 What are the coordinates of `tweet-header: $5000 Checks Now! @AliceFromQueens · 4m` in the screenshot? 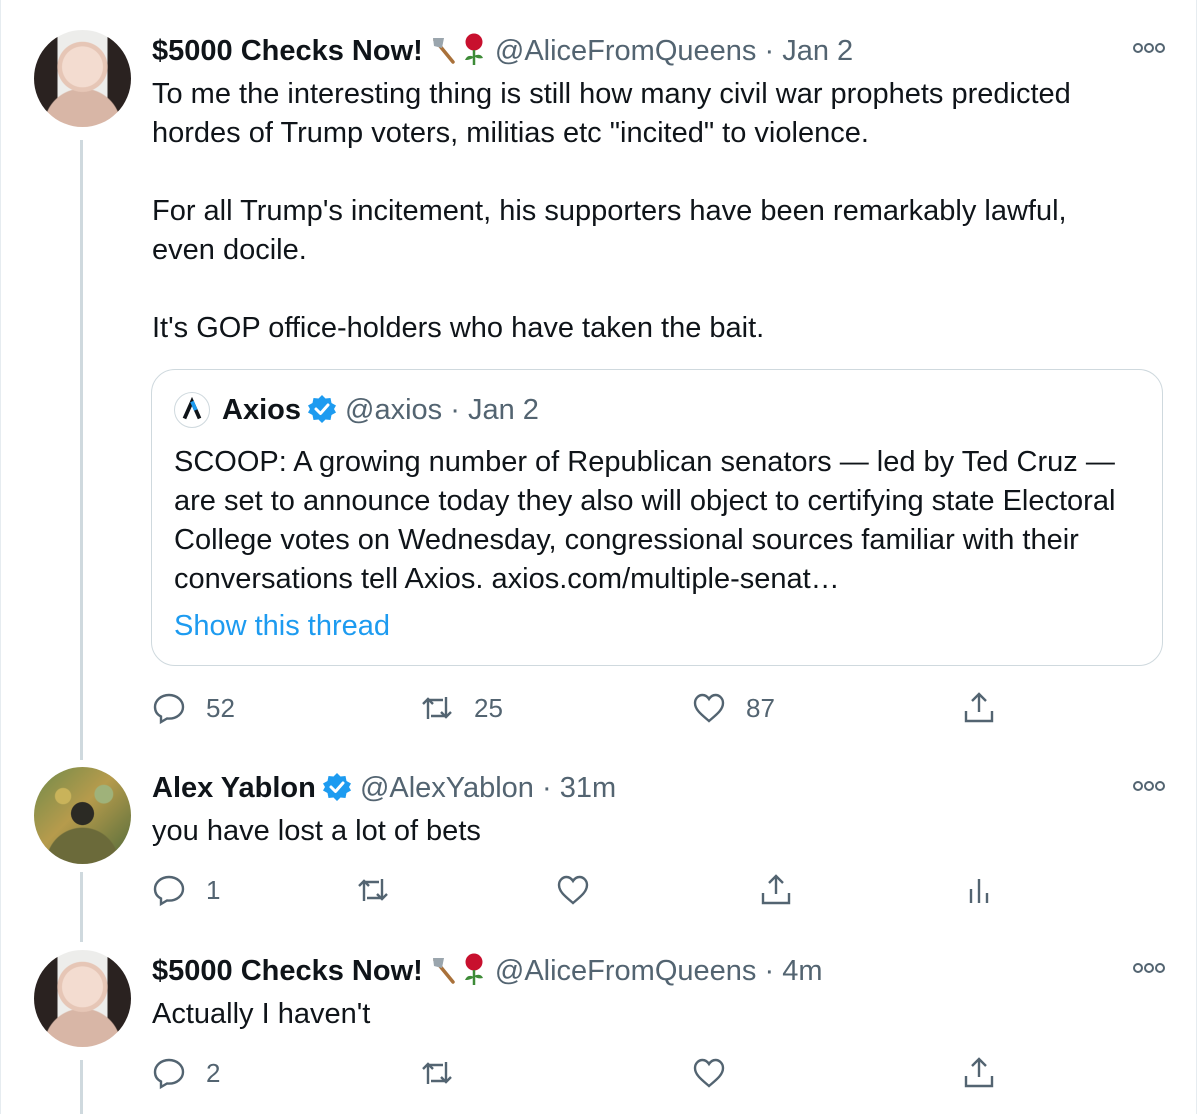 It's located at (487, 970).